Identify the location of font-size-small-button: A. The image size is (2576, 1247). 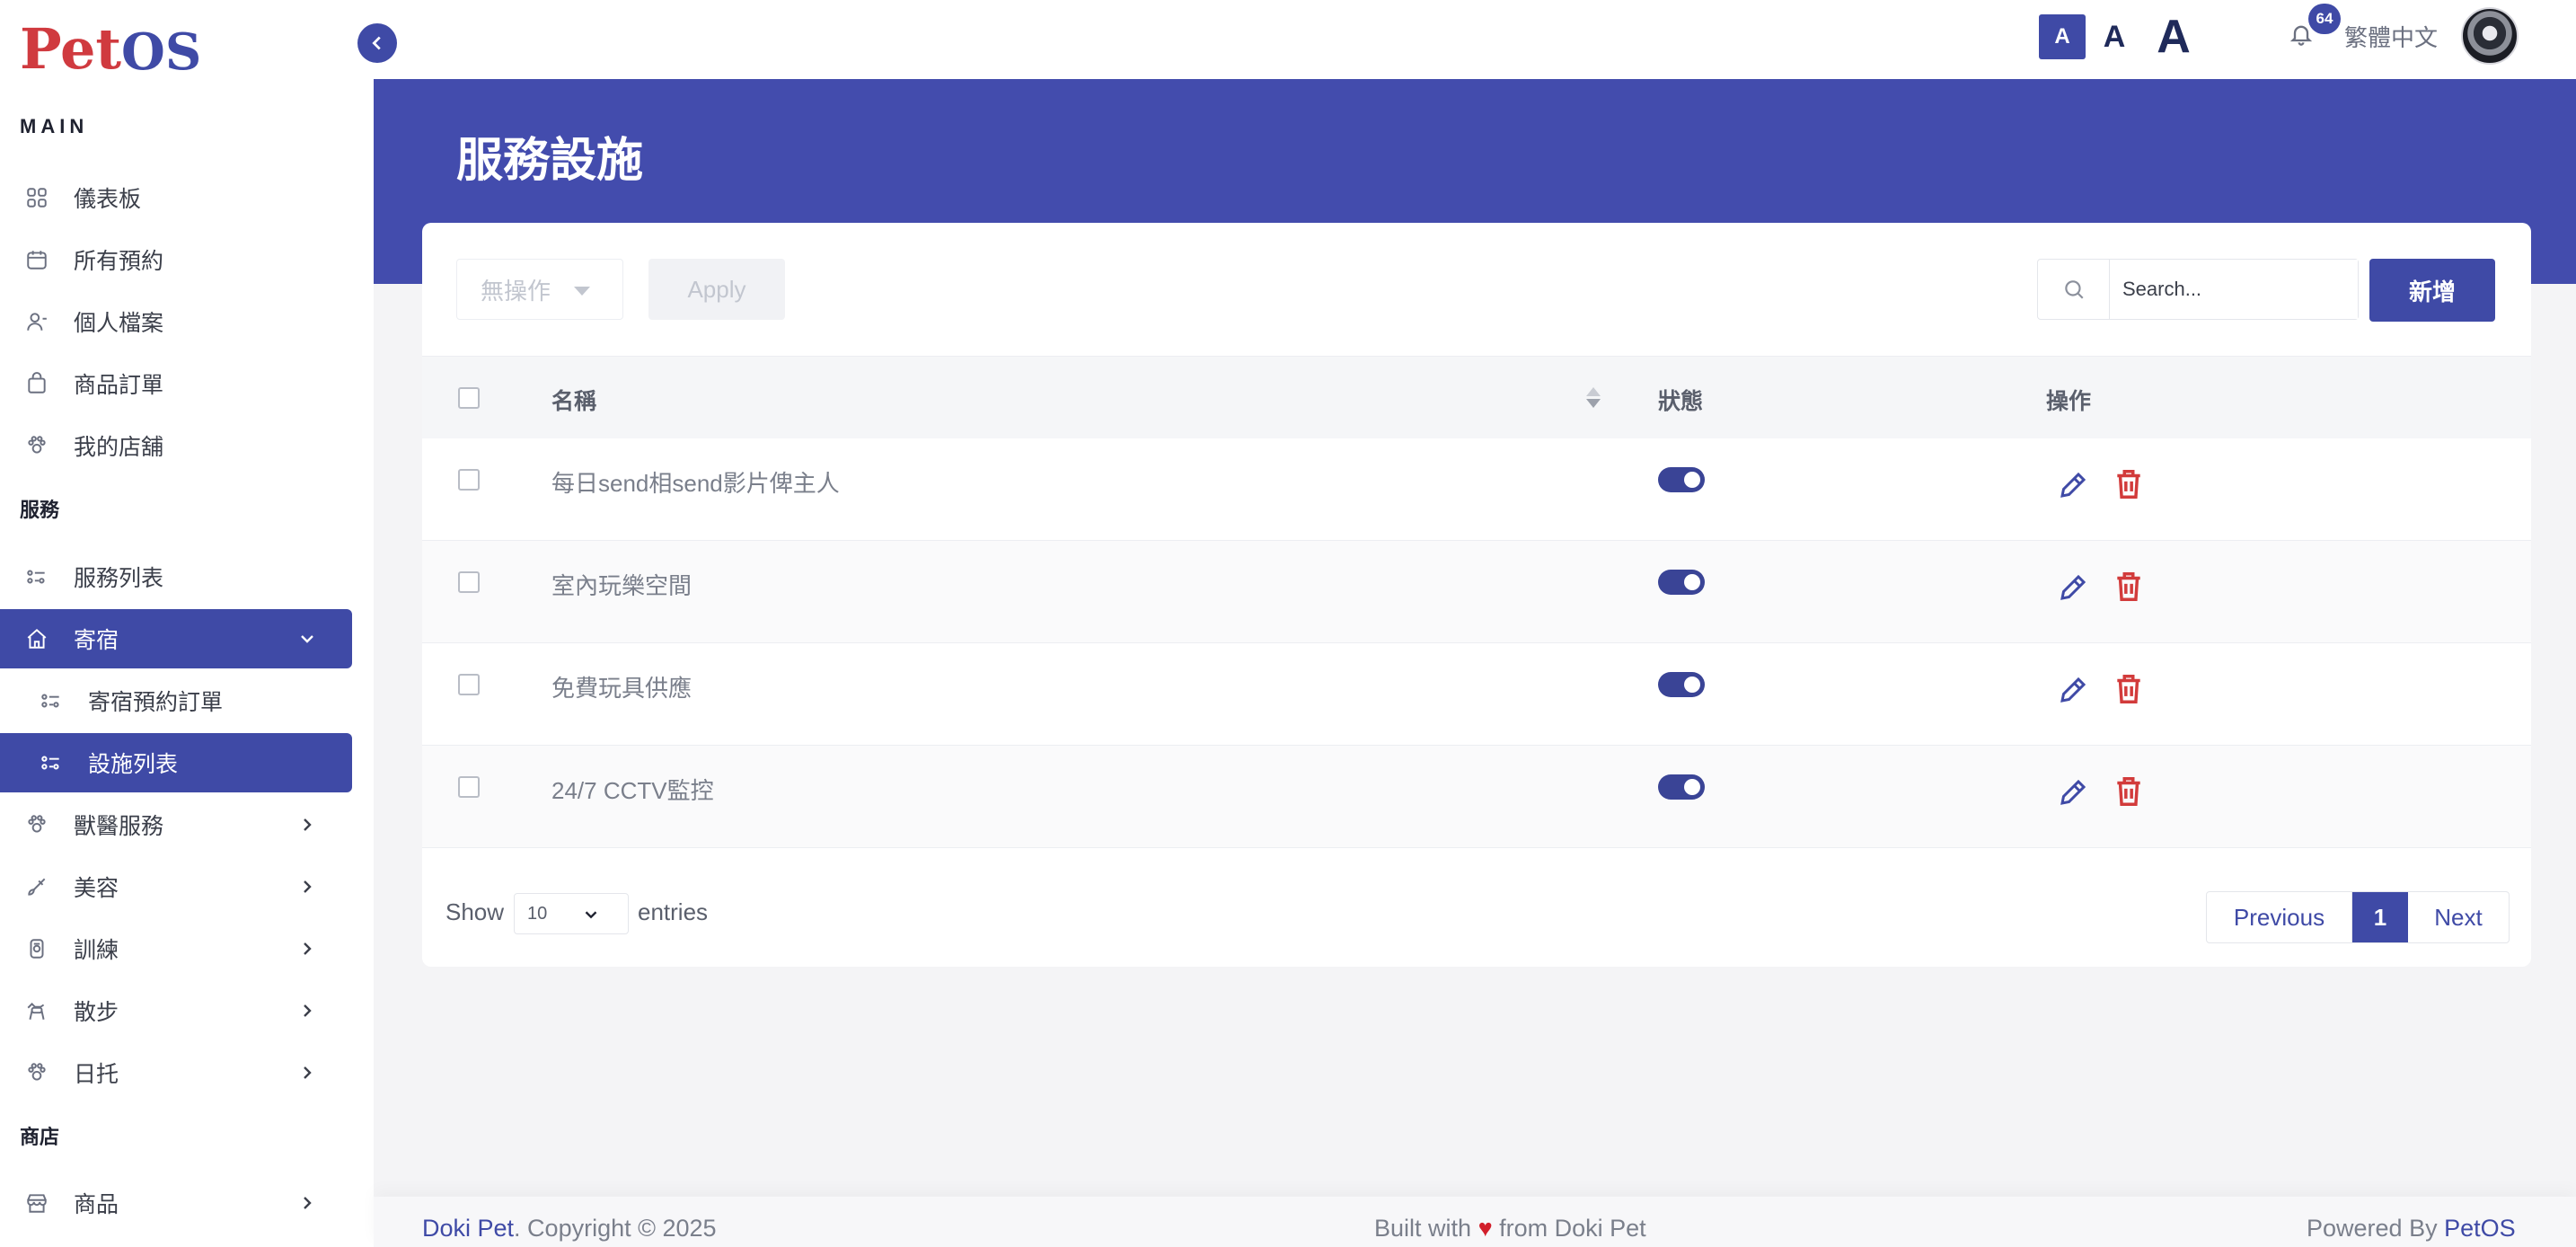
(2062, 37).